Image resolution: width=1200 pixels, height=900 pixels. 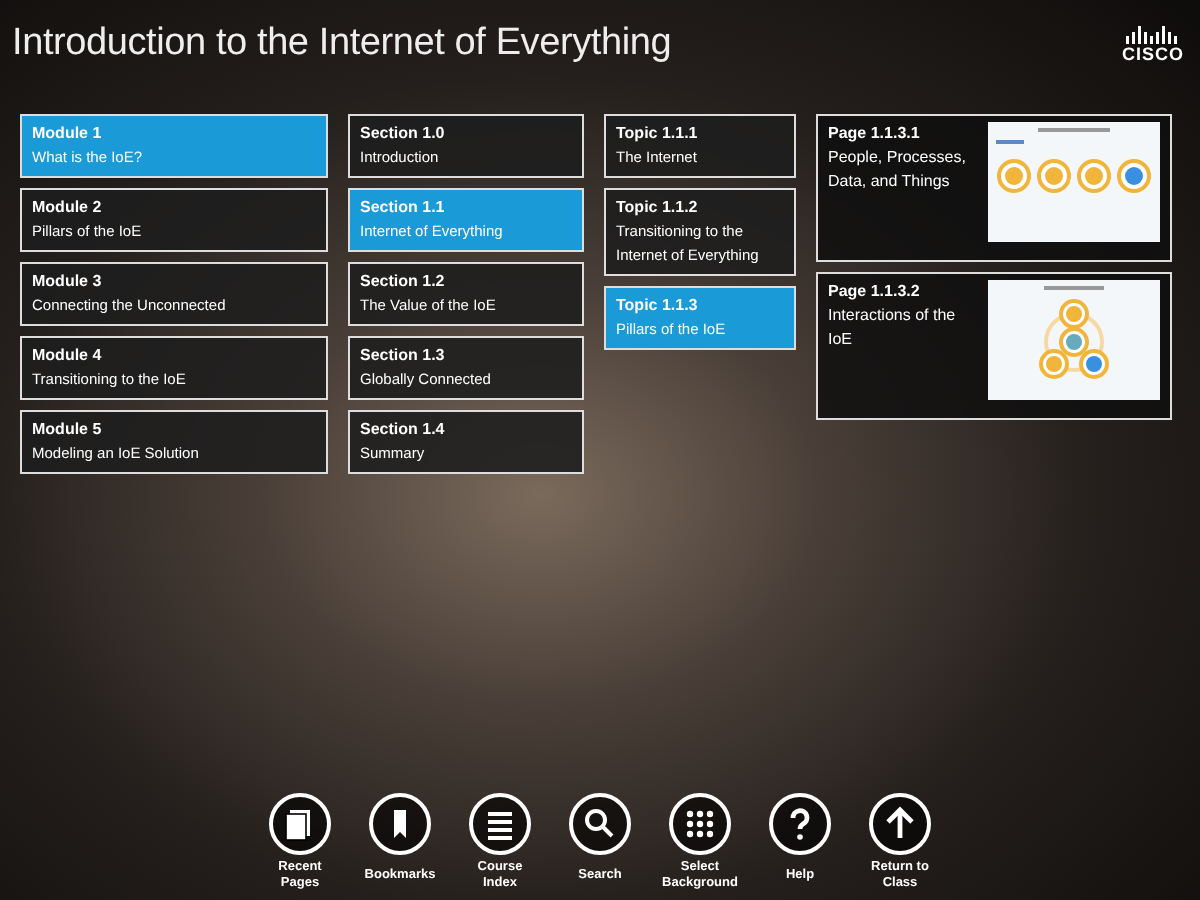 What do you see at coordinates (300, 824) in the screenshot?
I see `pages-icon` at bounding box center [300, 824].